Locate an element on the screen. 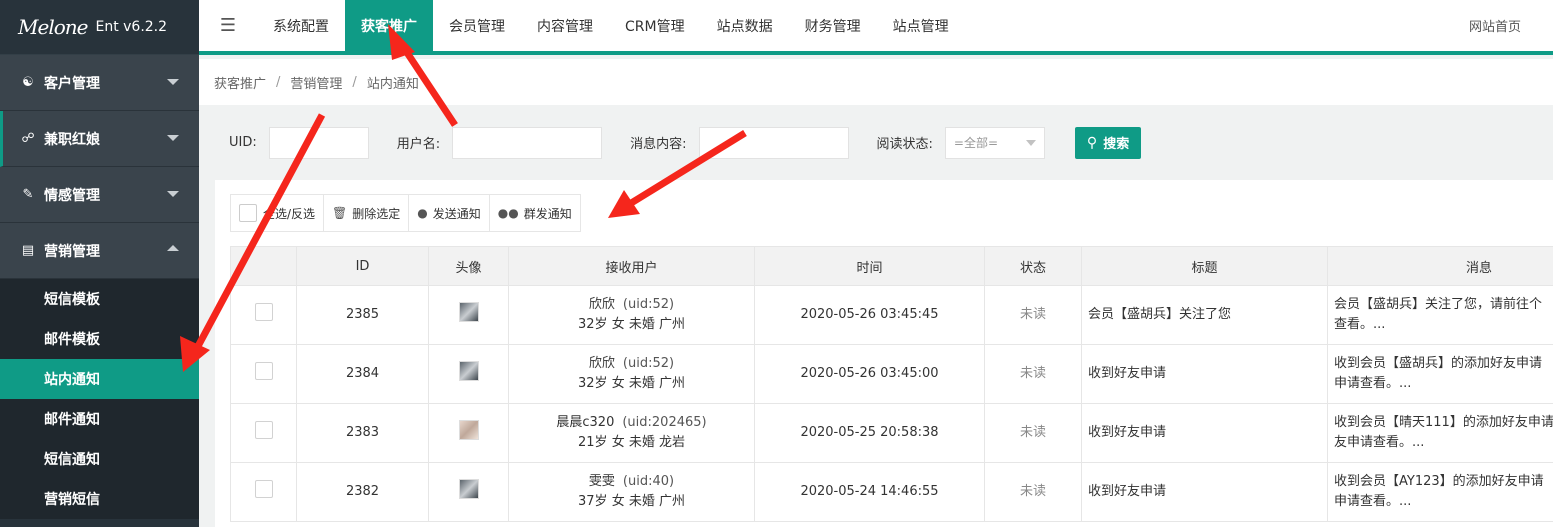 This screenshot has height=527, width=1553. nav-finance: 财务管理 is located at coordinates (833, 25).